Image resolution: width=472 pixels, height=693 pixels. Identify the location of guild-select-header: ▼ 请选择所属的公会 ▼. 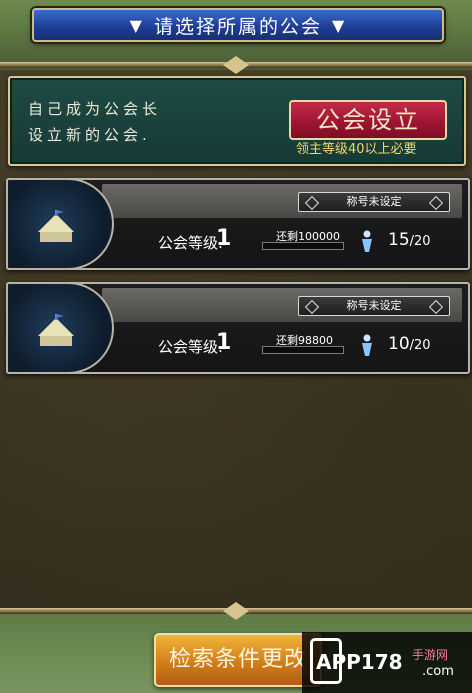
(238, 25).